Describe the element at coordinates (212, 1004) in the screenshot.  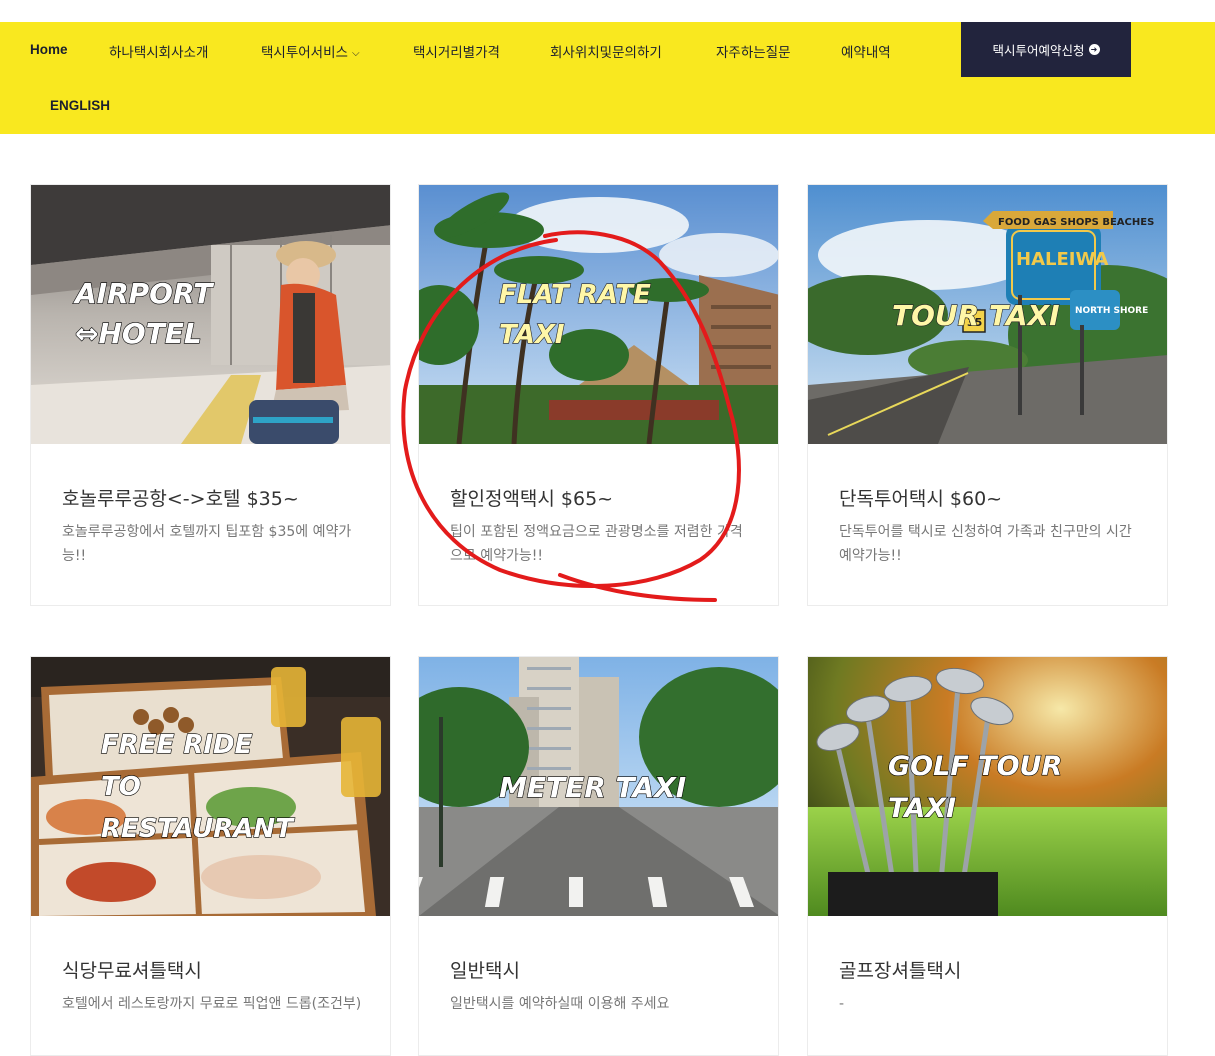
I see `card-description: 호텔에서 레스토랑까지 무료로 픽업앤 드롭(조건부)` at that location.